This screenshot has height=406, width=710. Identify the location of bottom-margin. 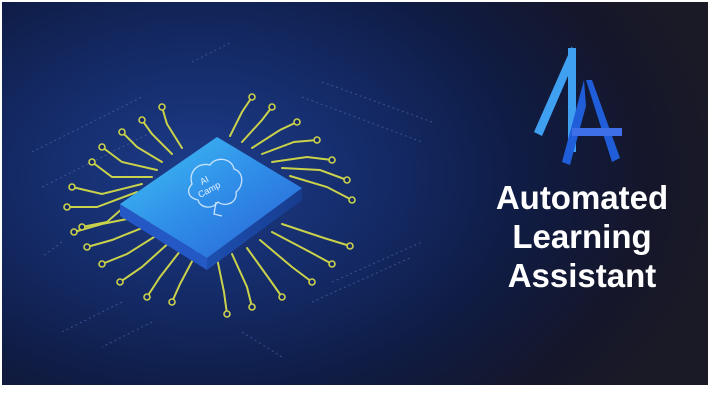
(355, 395).